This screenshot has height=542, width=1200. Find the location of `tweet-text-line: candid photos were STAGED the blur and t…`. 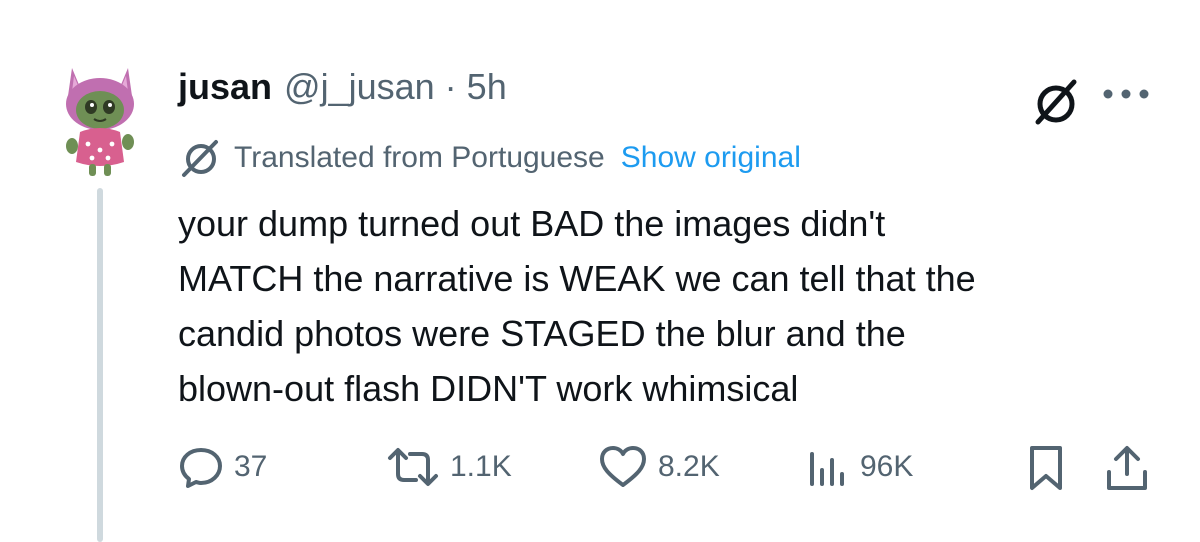

tweet-text-line: candid photos were STAGED the blur and t… is located at coordinates (542, 333).